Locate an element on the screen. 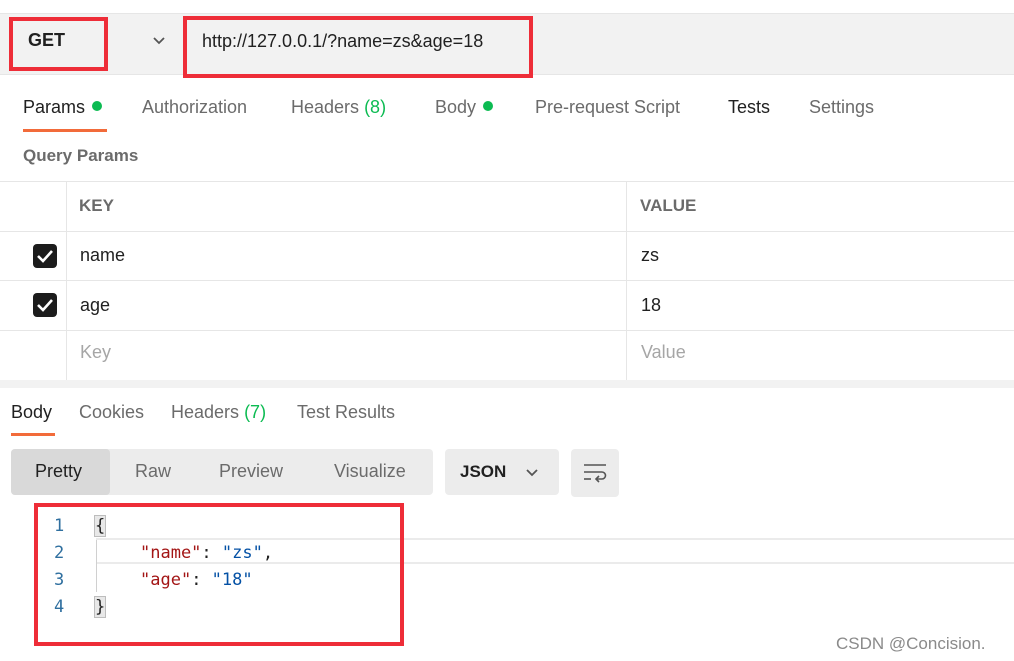 The width and height of the screenshot is (1014, 661). tab-pre-request-script: Pre-request Script is located at coordinates (607, 107).